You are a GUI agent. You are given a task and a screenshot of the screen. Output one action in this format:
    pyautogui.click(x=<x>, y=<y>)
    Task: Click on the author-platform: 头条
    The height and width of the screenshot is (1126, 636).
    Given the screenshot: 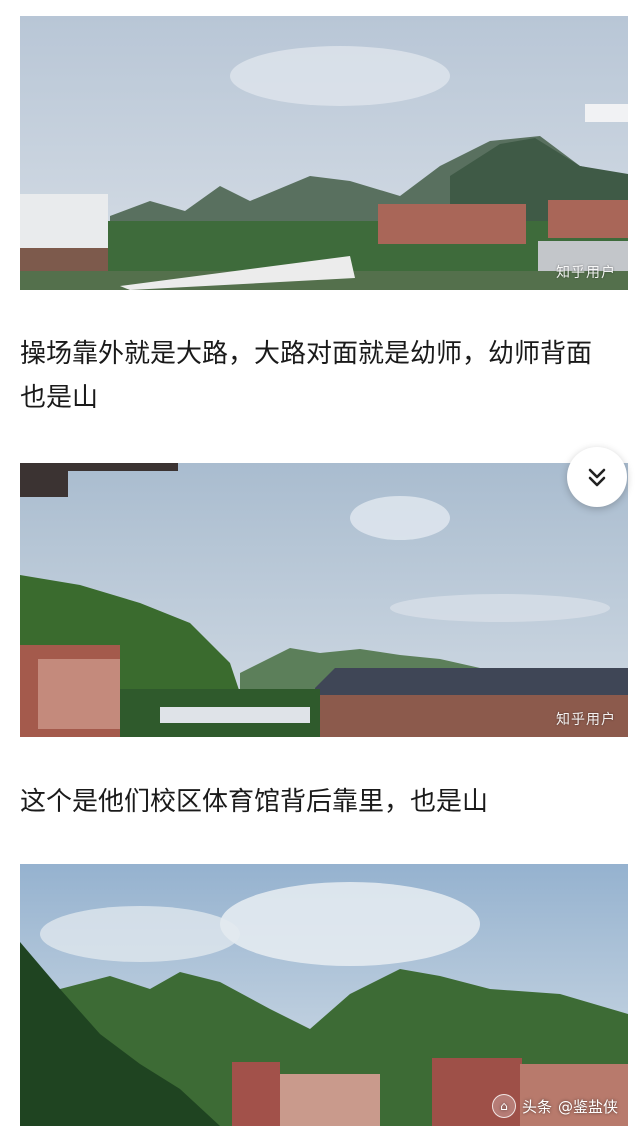 What is the action you would take?
    pyautogui.click(x=536, y=1106)
    